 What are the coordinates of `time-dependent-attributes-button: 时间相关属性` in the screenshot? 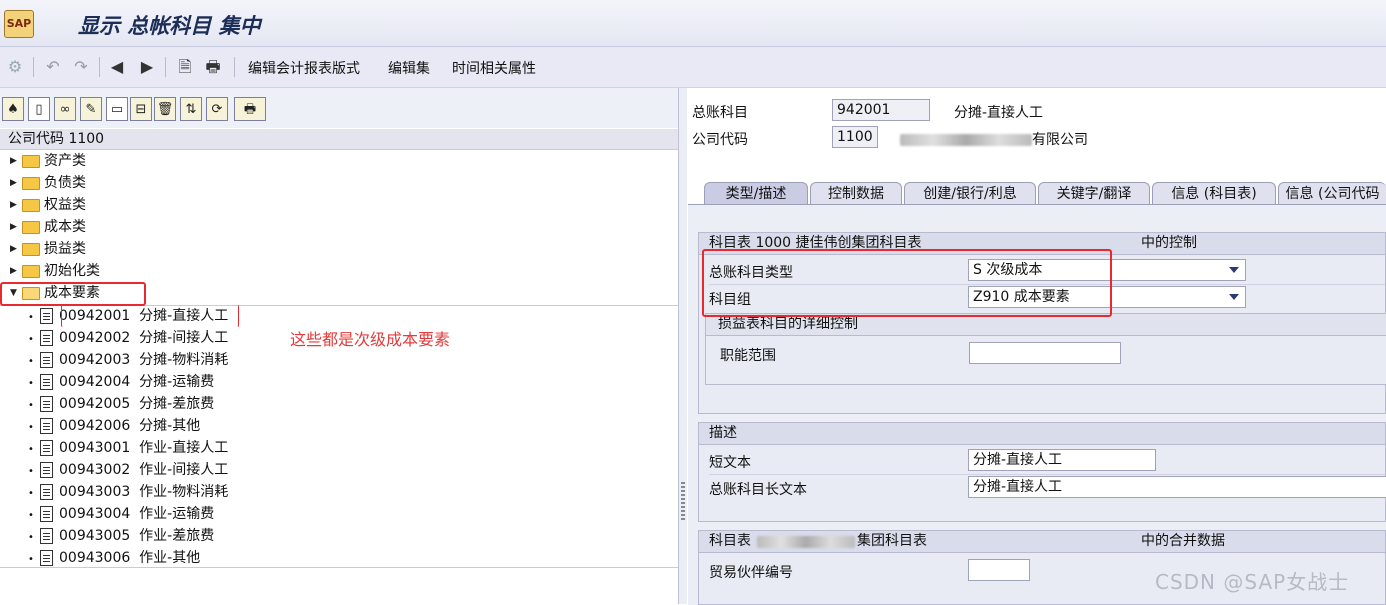 It's located at (494, 68).